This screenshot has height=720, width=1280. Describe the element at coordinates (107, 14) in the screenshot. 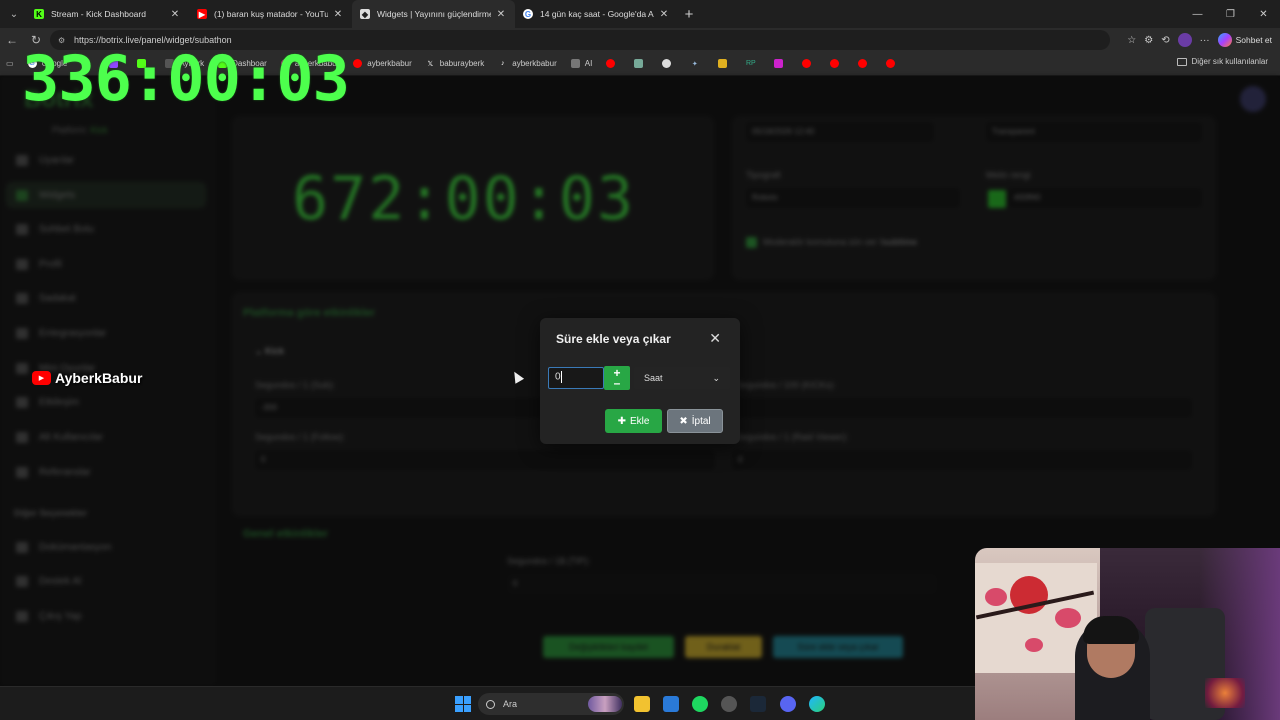

I see `tab-kick-dashboard: K Stream - Kick Dashboard ✕` at that location.